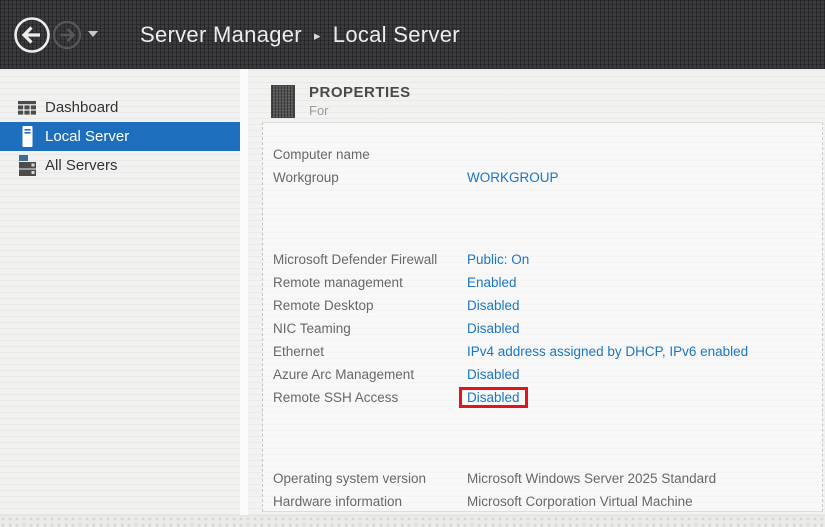  I want to click on property-label: Operating system version, so click(350, 478).